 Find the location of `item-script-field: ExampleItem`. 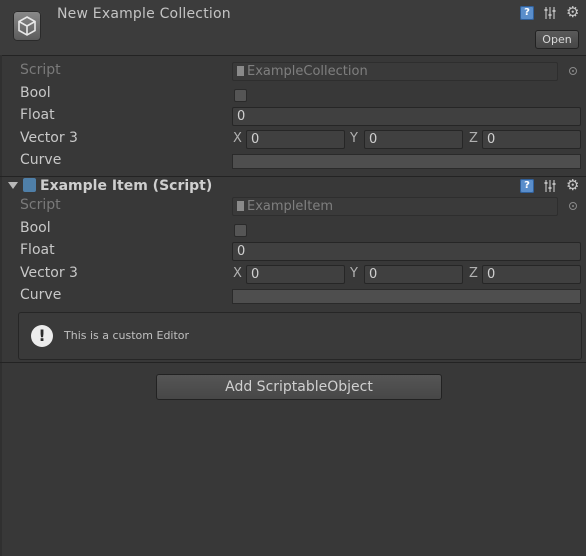

item-script-field: ExampleItem is located at coordinates (395, 206).